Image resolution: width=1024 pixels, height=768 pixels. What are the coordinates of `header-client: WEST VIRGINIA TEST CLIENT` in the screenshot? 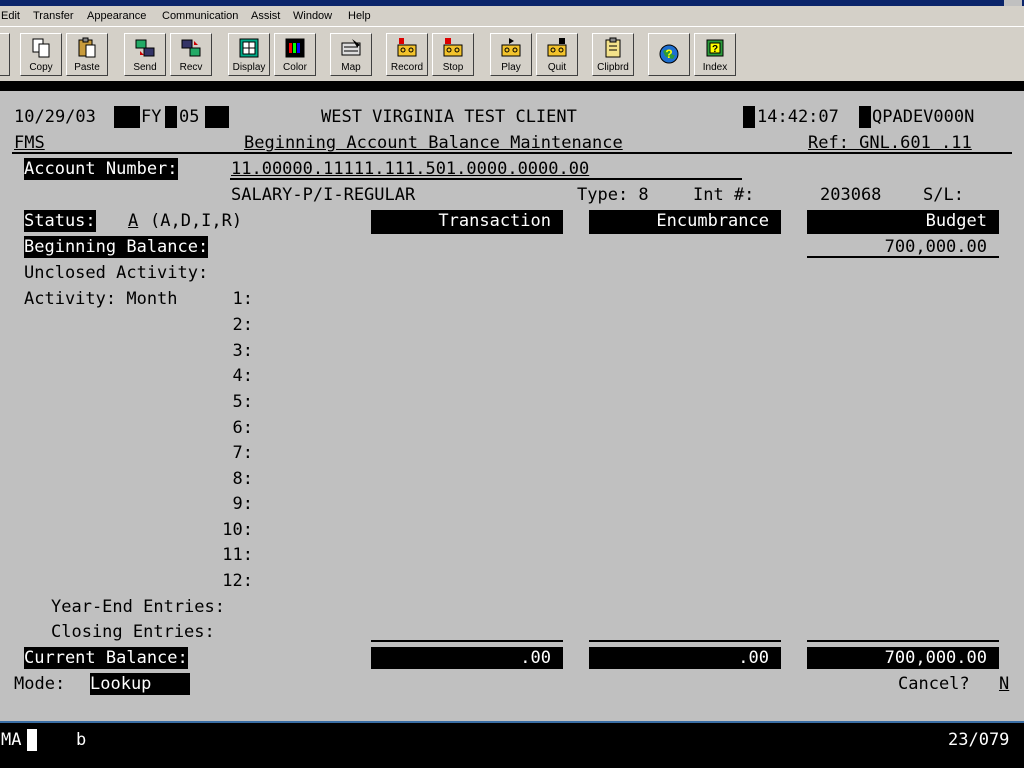 It's located at (449, 117).